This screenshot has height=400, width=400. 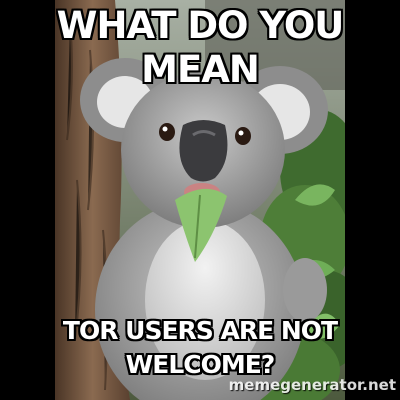 What do you see at coordinates (200, 25) in the screenshot?
I see `top-caption-line: WHAT DO YOU` at bounding box center [200, 25].